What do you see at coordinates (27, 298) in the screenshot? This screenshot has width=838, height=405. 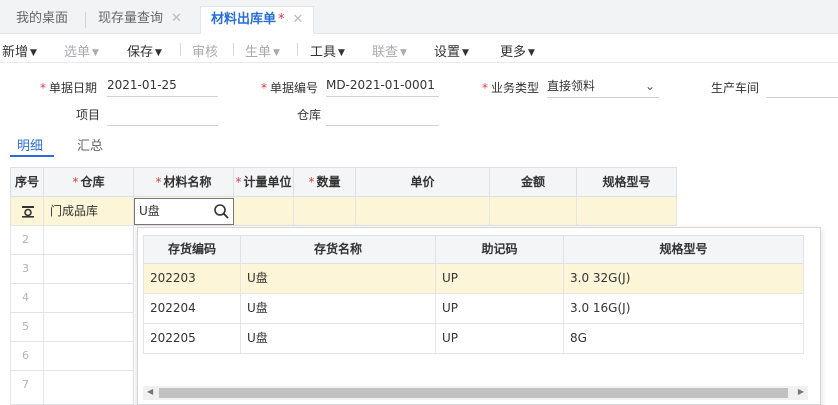 I see `row-number: 4` at bounding box center [27, 298].